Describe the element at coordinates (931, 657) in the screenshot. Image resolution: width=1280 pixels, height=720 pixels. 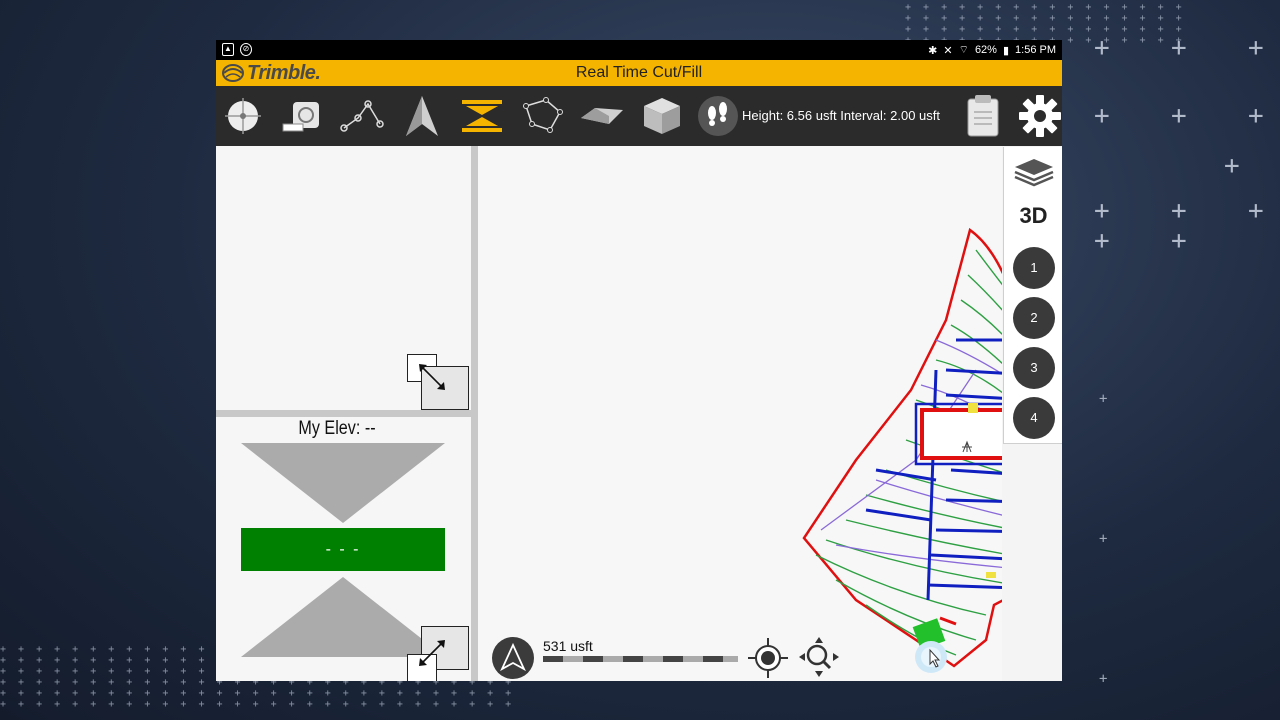
I see `touch-cursor-icon` at that location.